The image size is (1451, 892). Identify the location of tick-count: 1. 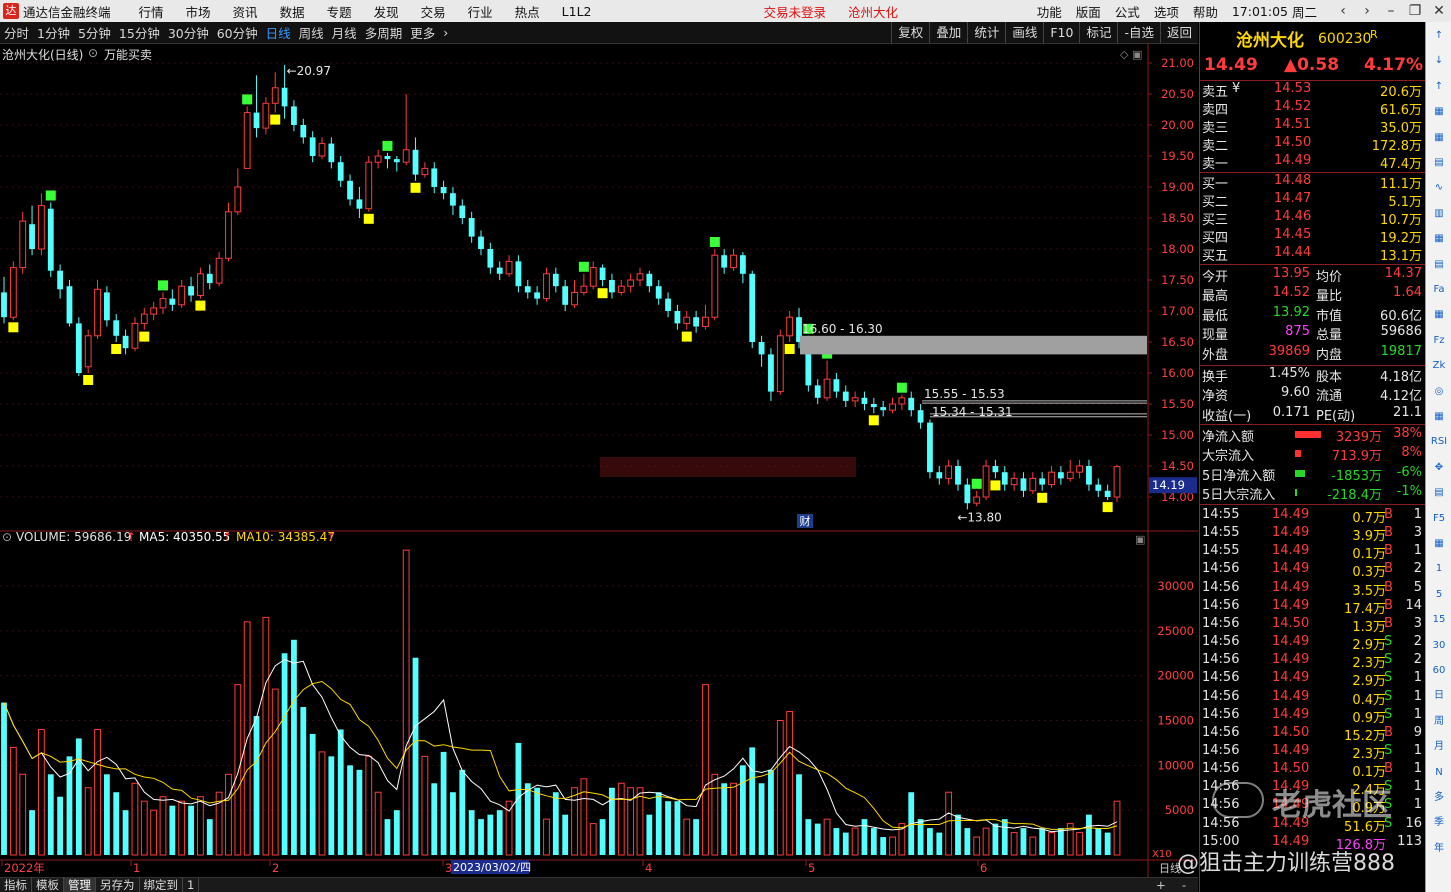
(1417, 787).